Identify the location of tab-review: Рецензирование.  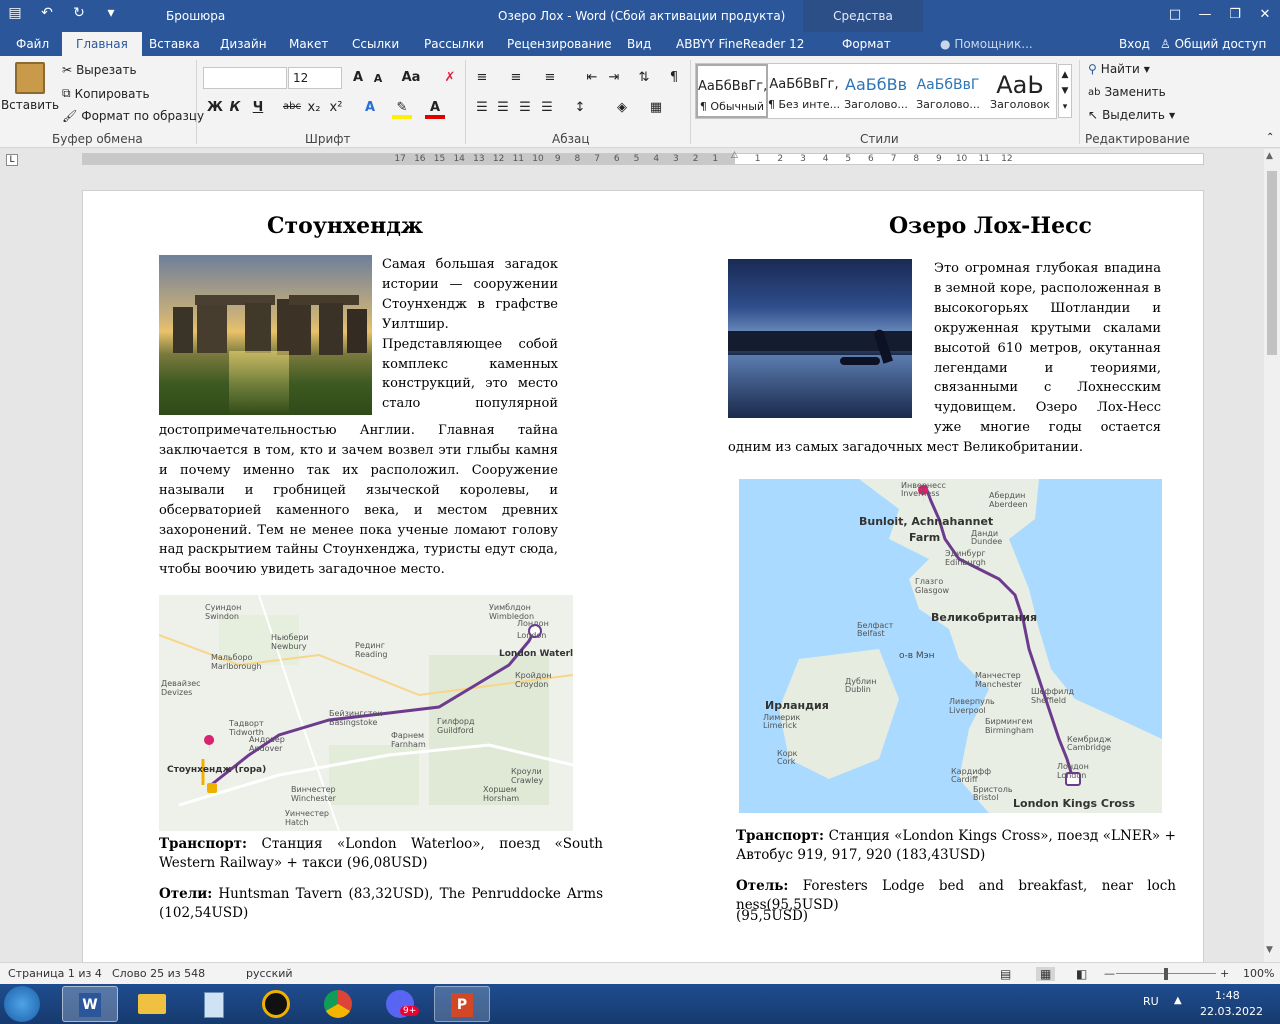
(559, 44).